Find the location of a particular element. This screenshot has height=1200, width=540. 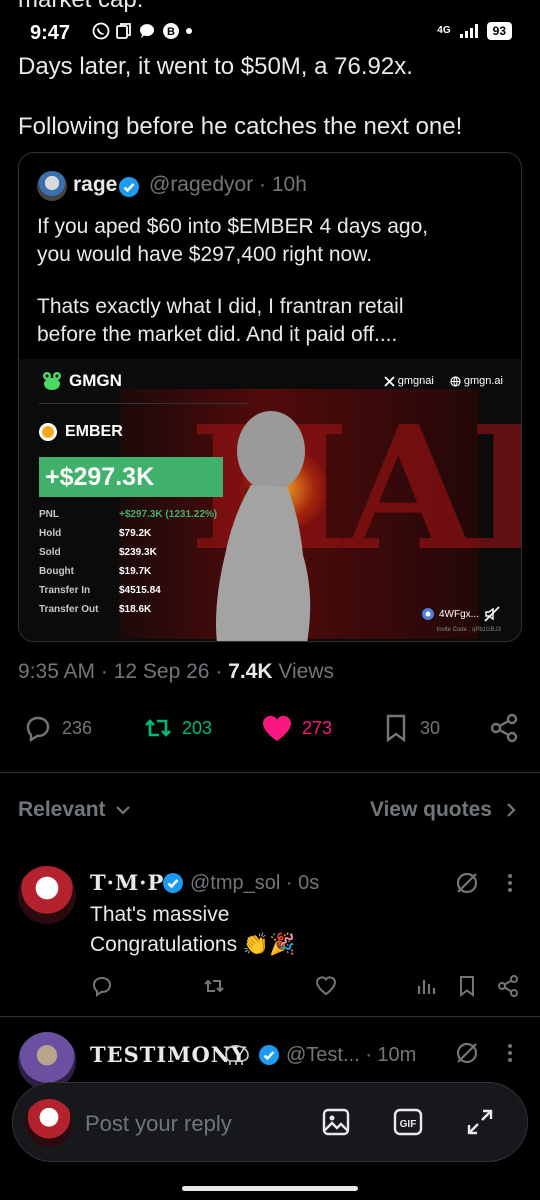

mute-icon is located at coordinates (492, 614).